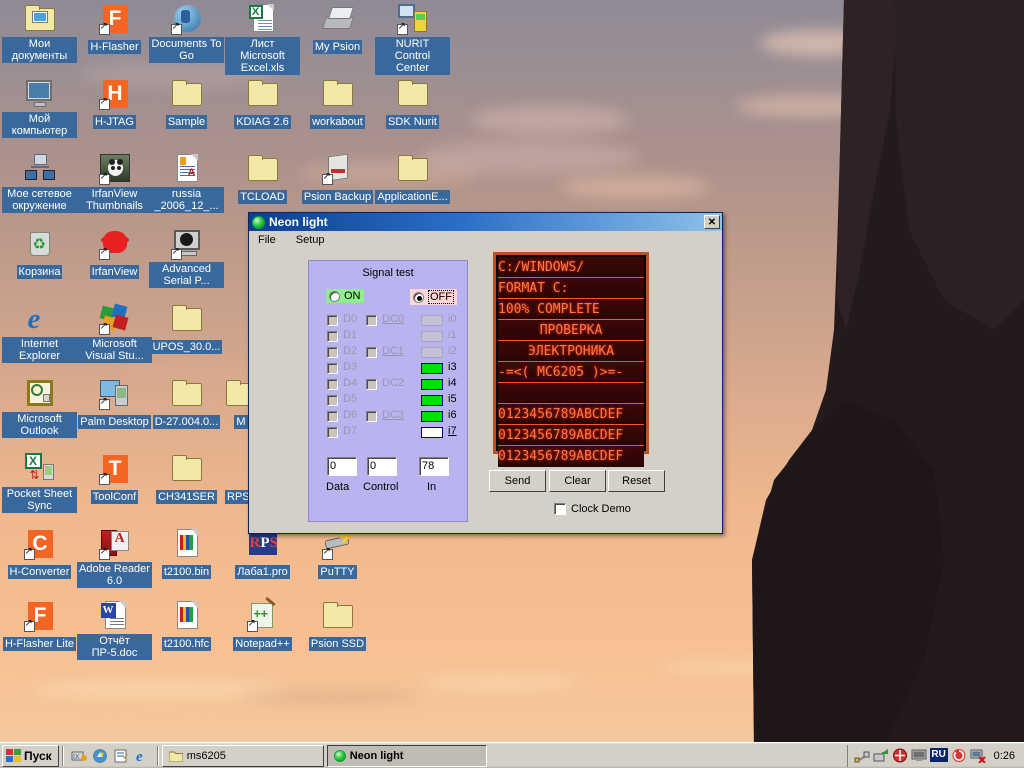 Image resolution: width=1024 pixels, height=768 pixels. What do you see at coordinates (332, 352) in the screenshot?
I see `checkbox-d2` at bounding box center [332, 352].